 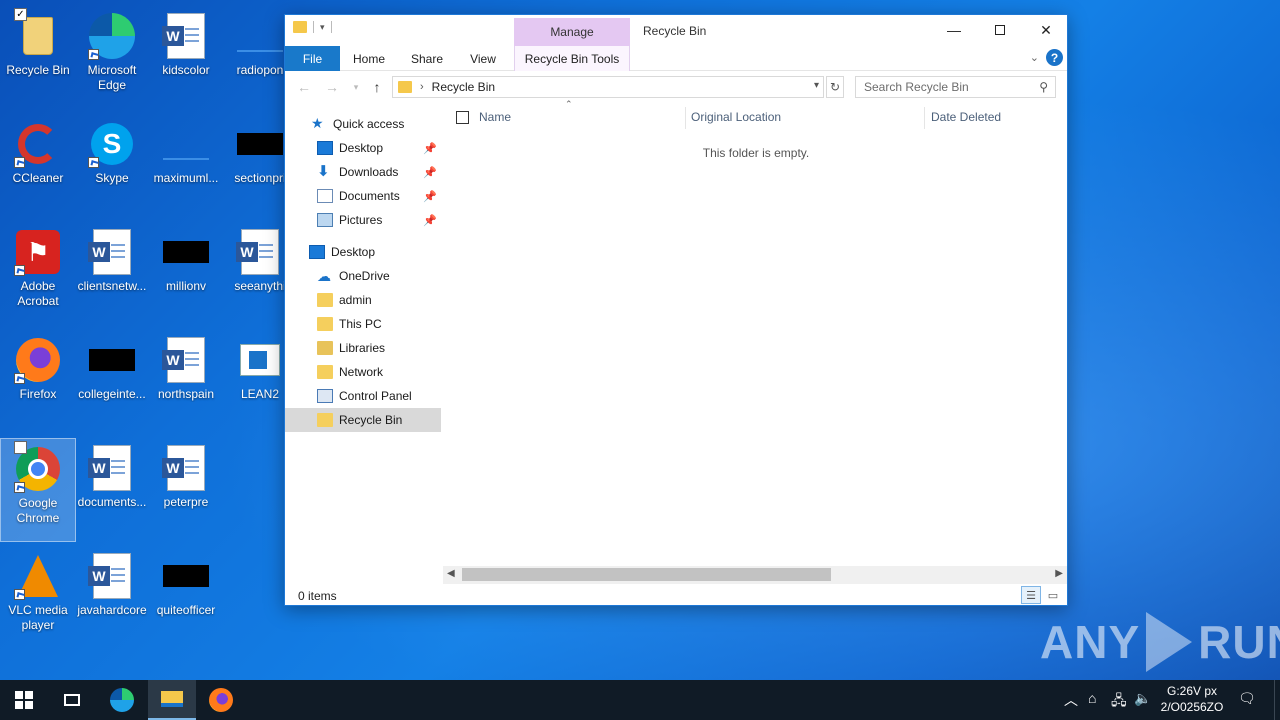 I want to click on up-arrow-icon: ↑, so click(x=377, y=87).